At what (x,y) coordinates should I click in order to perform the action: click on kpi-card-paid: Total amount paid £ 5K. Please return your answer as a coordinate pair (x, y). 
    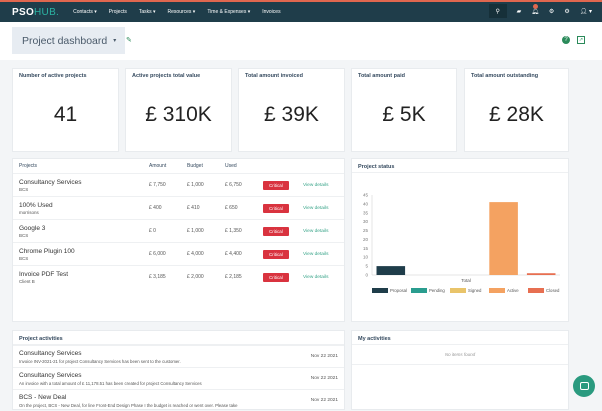
    Looking at the image, I should click on (404, 110).